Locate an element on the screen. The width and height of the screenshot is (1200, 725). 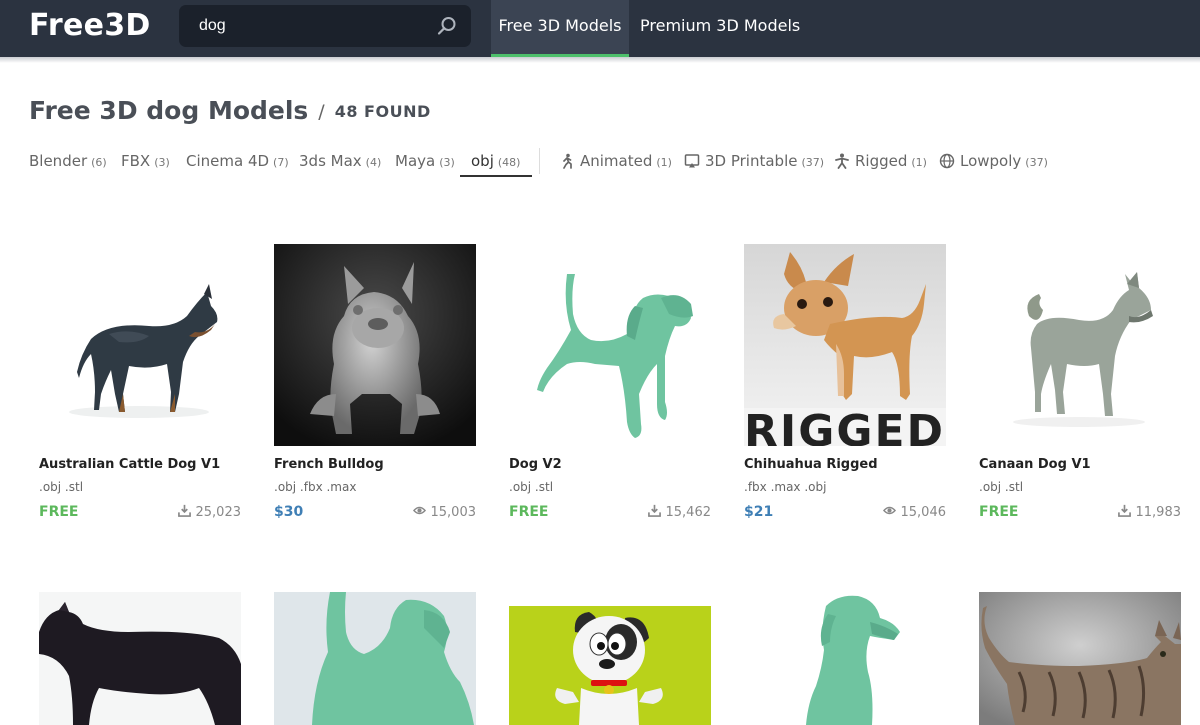
filter-count: (4) is located at coordinates (373, 162).